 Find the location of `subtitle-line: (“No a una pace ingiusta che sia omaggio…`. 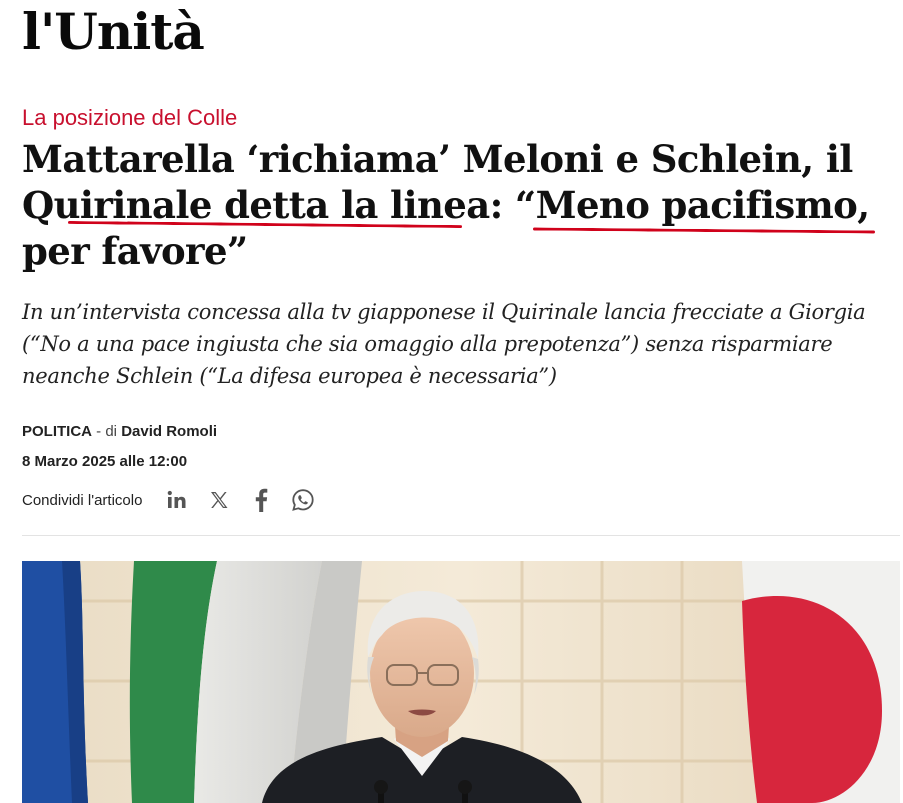

subtitle-line: (“No a una pace ingiusta che sia omaggio… is located at coordinates (427, 344).